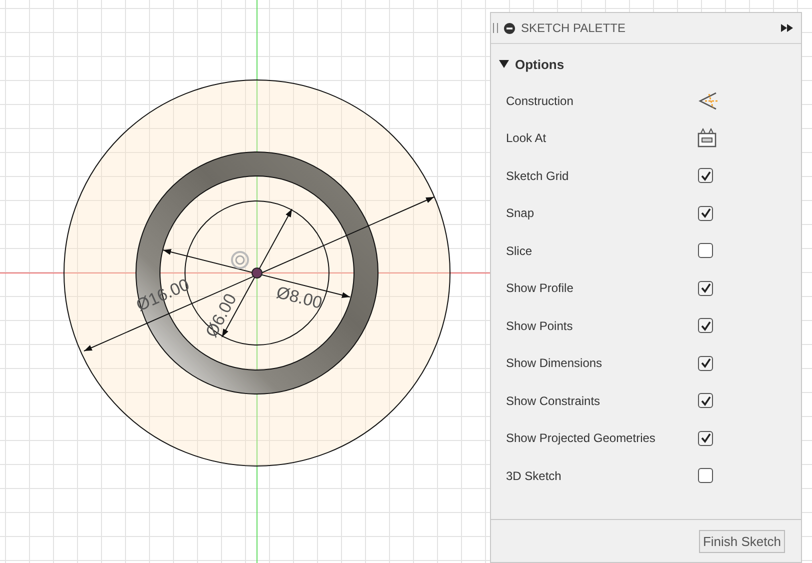 This screenshot has height=563, width=812. What do you see at coordinates (527, 138) in the screenshot?
I see `option-label: Look At` at bounding box center [527, 138].